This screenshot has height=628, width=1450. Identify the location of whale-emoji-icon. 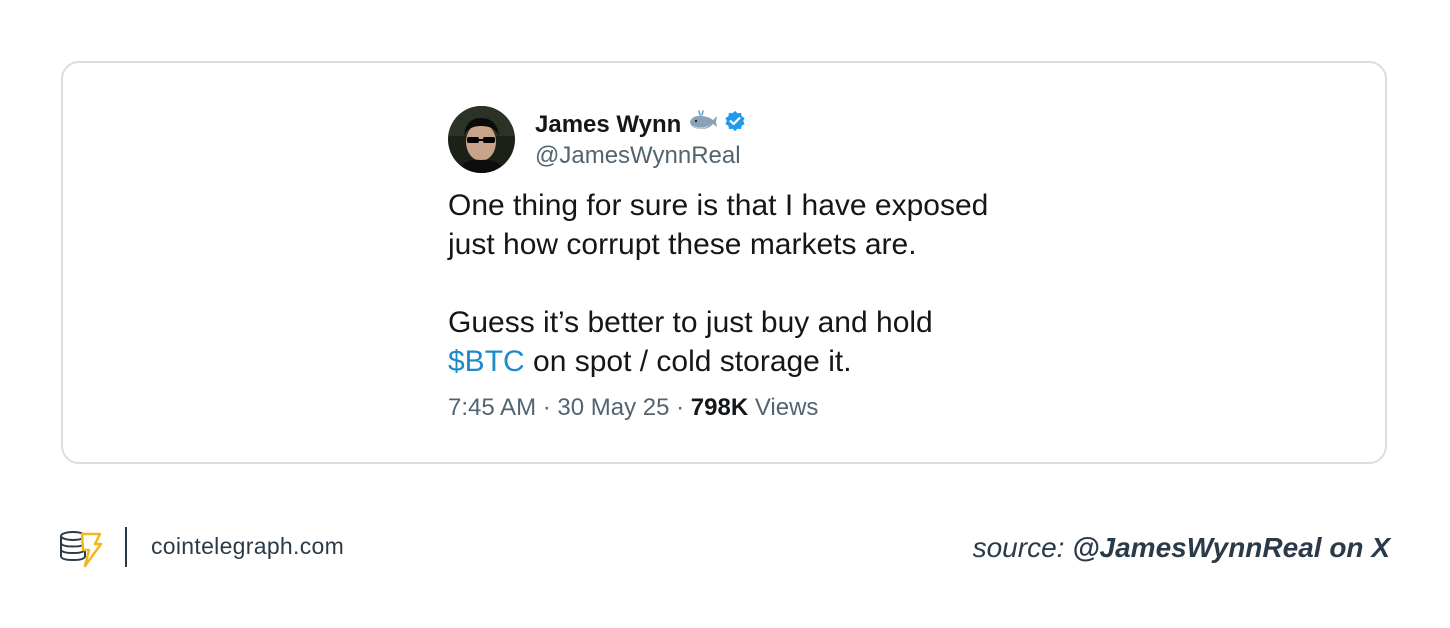
(703, 124).